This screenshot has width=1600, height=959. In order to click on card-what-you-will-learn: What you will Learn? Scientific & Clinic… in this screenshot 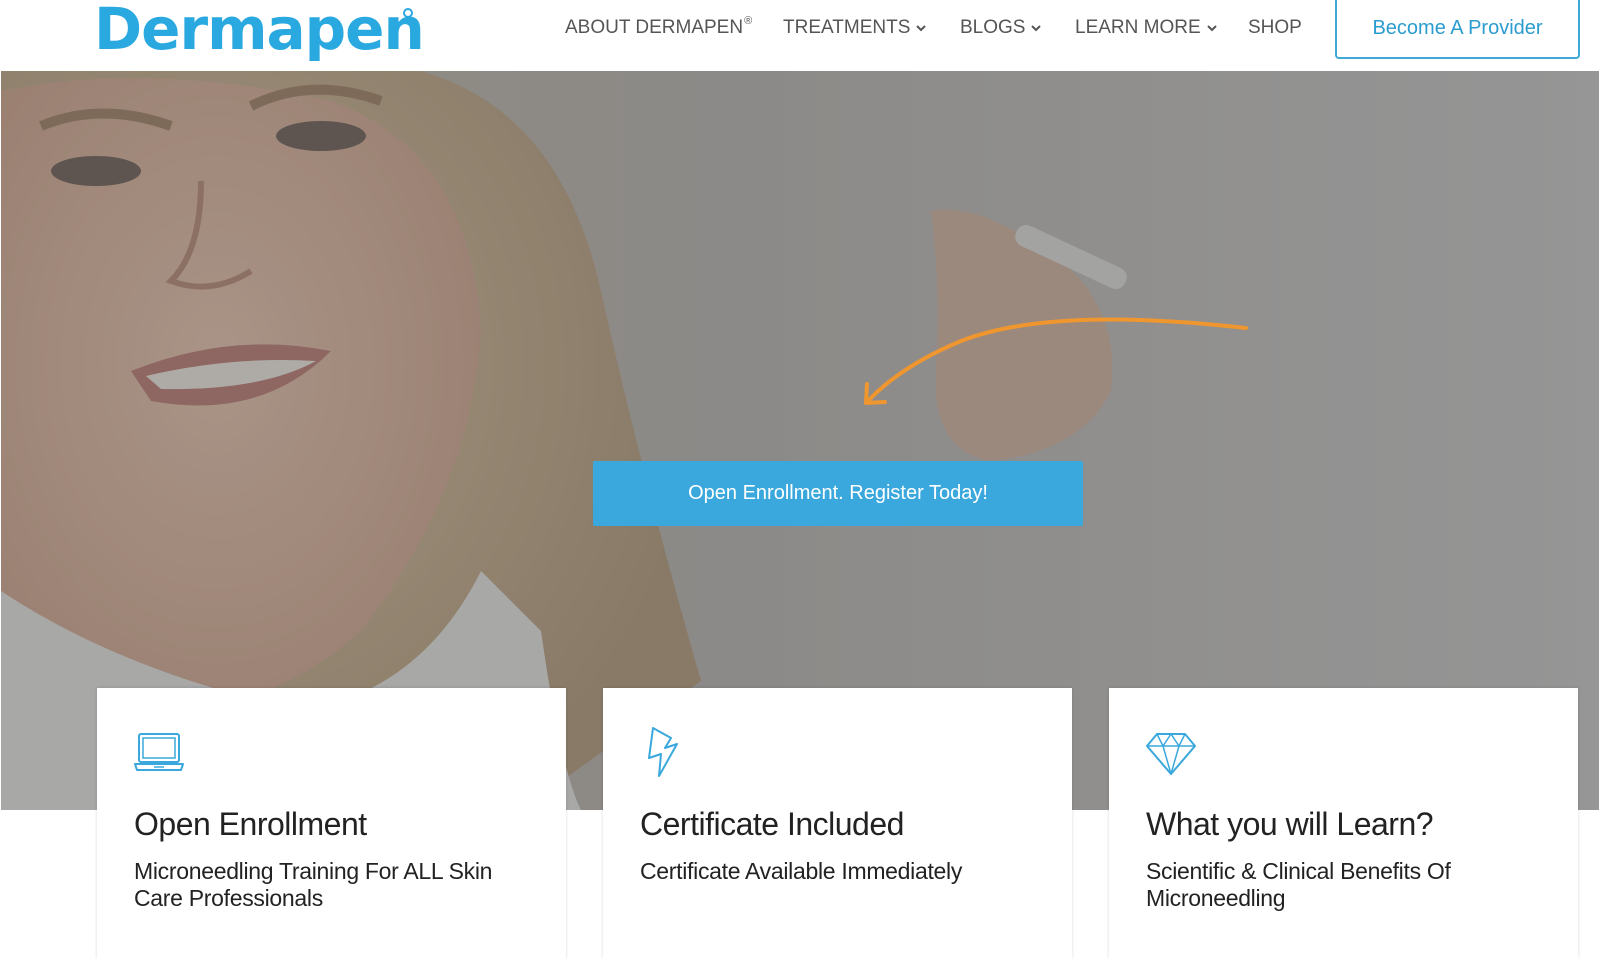, I will do `click(1343, 823)`.